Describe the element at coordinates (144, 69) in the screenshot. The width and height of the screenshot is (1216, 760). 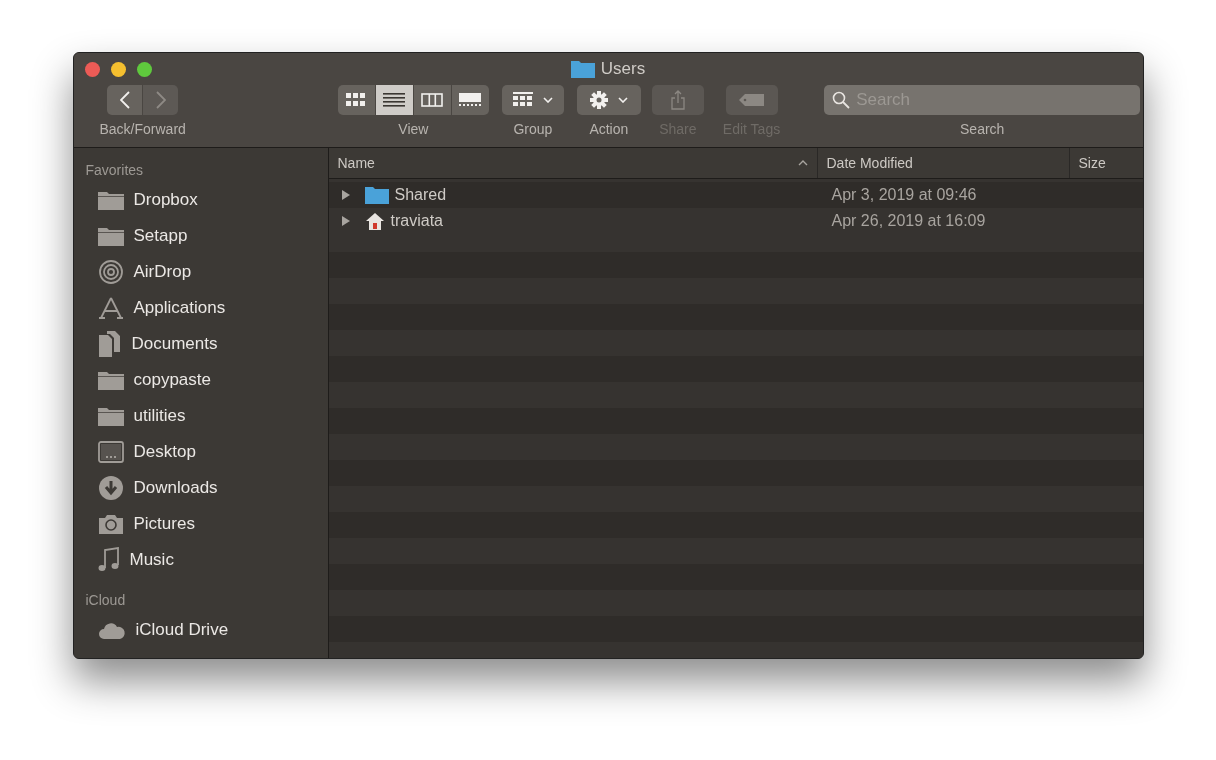
I see `zoom-button` at that location.